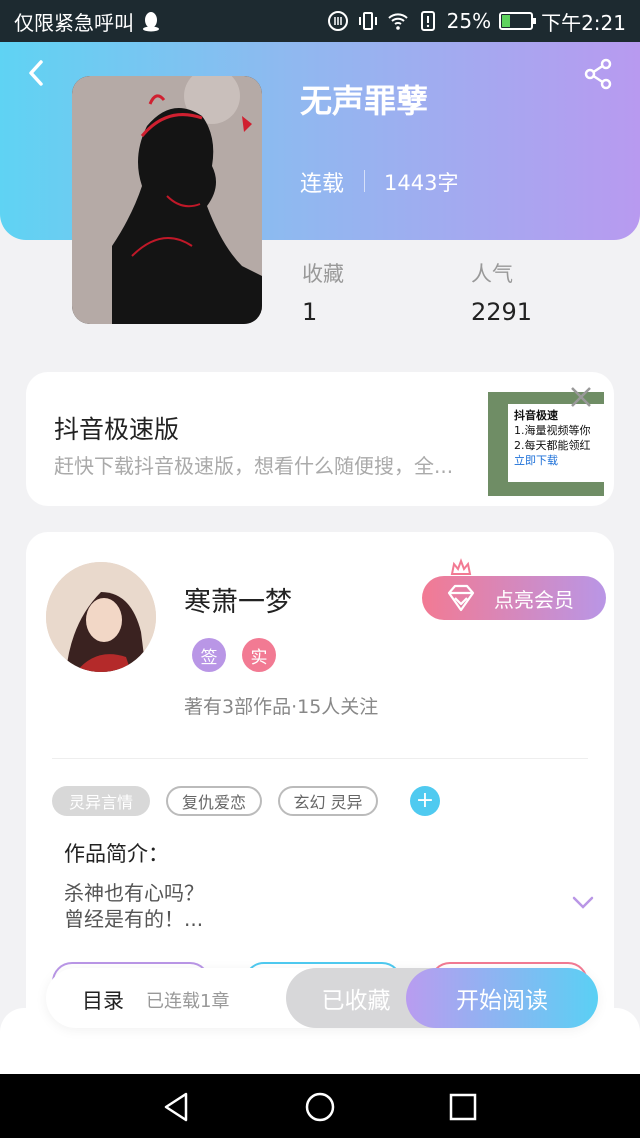 The width and height of the screenshot is (640, 1138). I want to click on author-name: 寒萧一梦, so click(238, 602).